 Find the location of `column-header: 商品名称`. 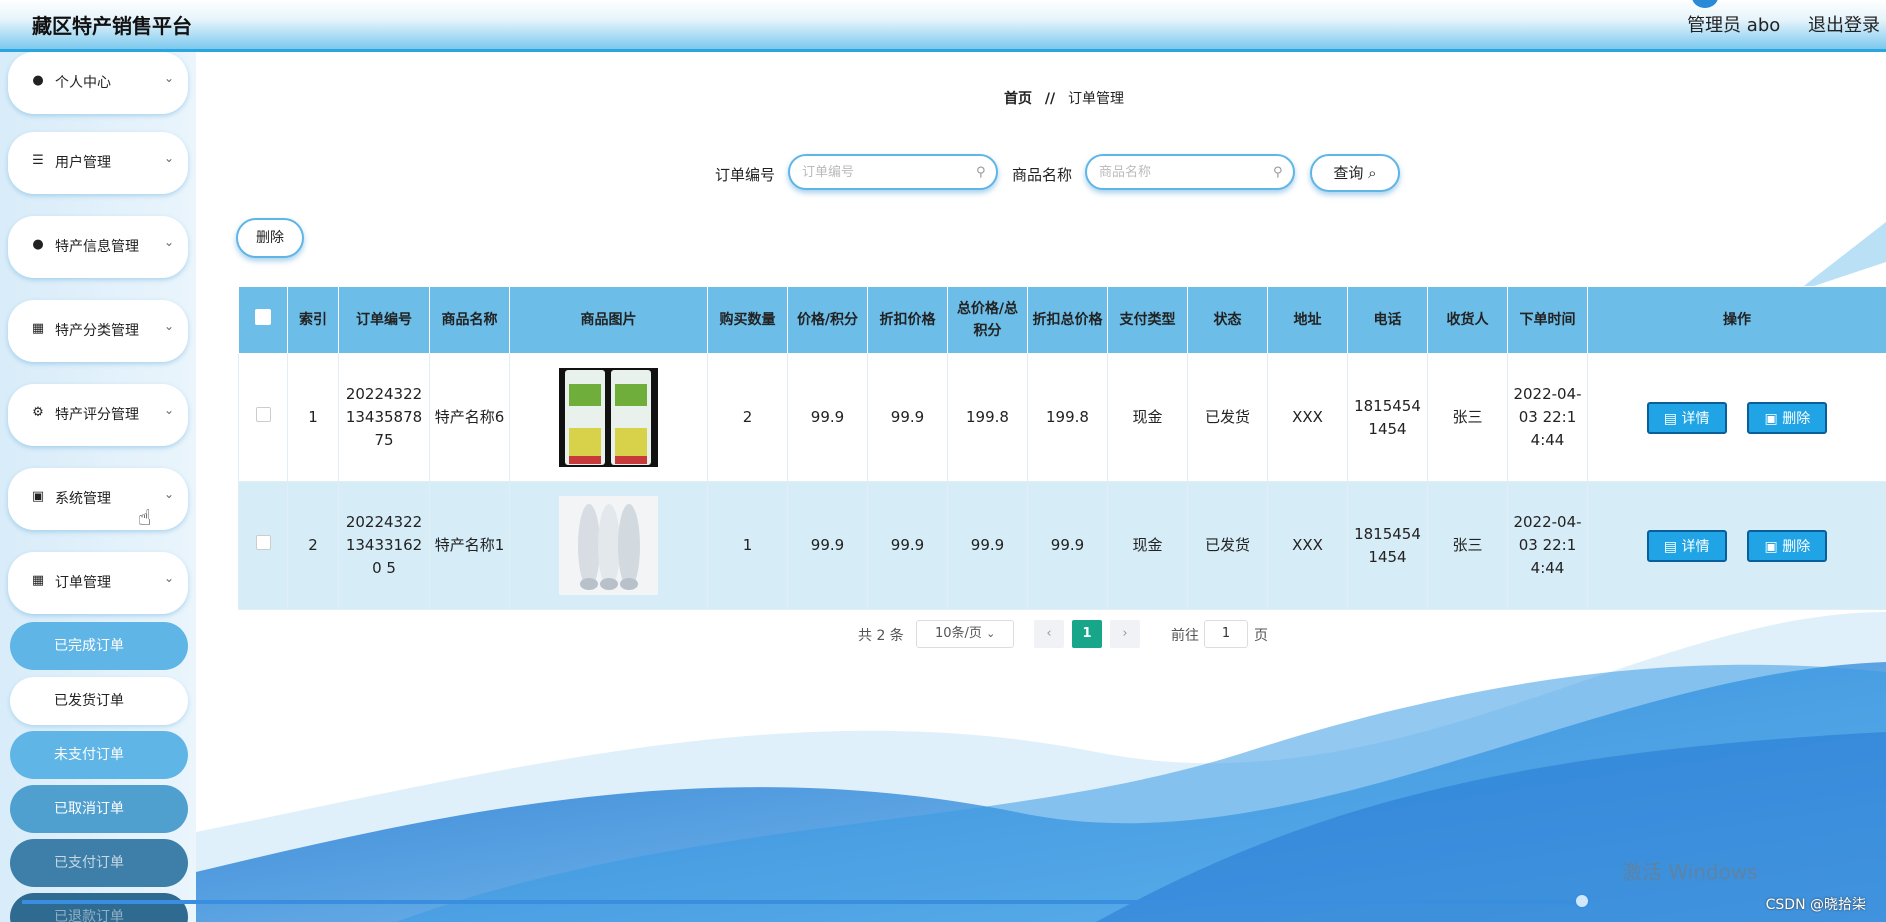

column-header: 商品名称 is located at coordinates (469, 320).